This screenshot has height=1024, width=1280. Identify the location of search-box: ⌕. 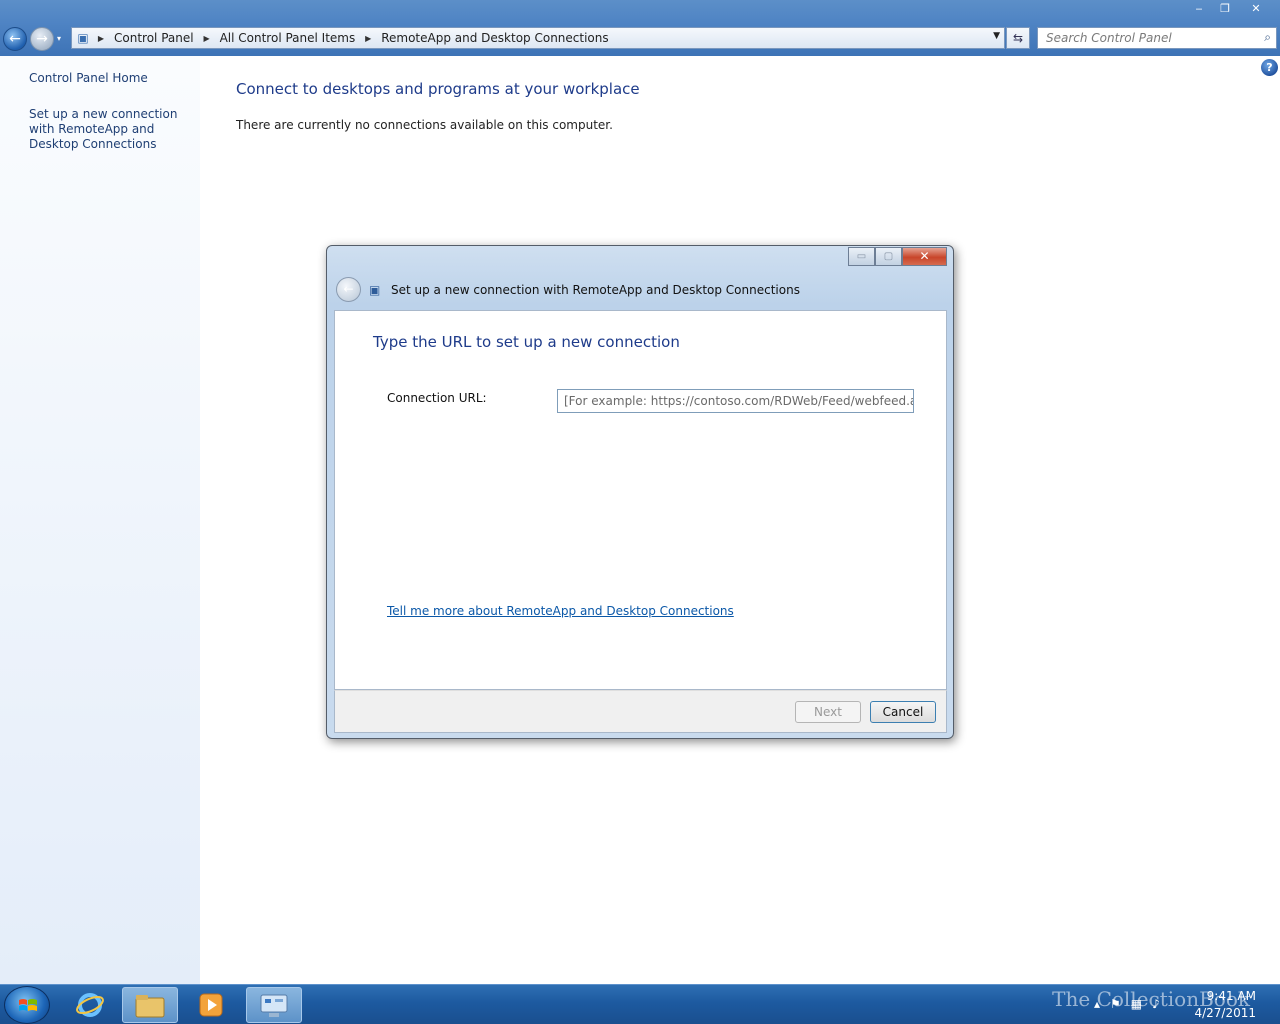
(1157, 38).